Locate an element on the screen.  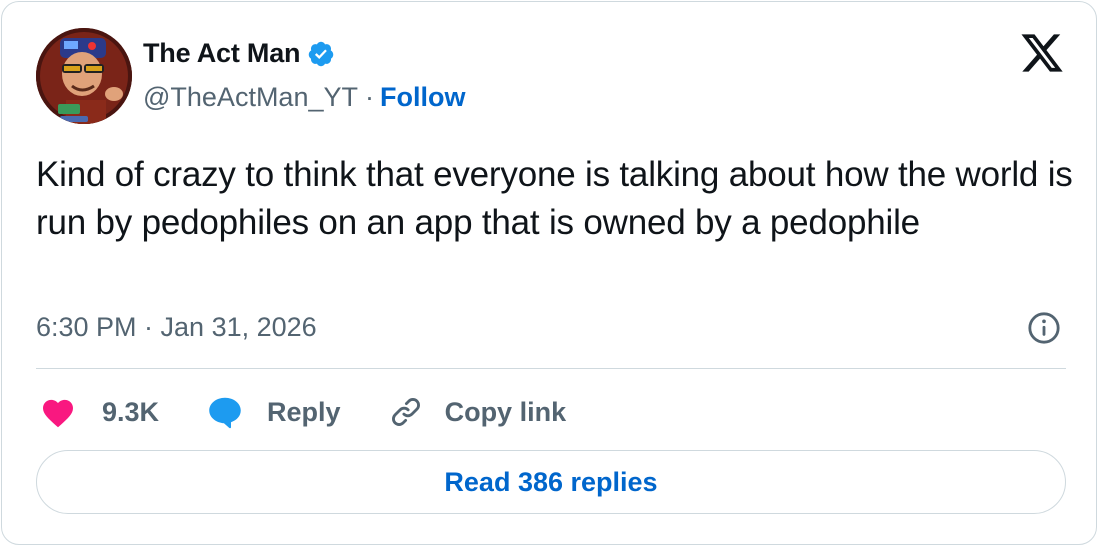
read-replies-label: Read 386 replies is located at coordinates (551, 481).